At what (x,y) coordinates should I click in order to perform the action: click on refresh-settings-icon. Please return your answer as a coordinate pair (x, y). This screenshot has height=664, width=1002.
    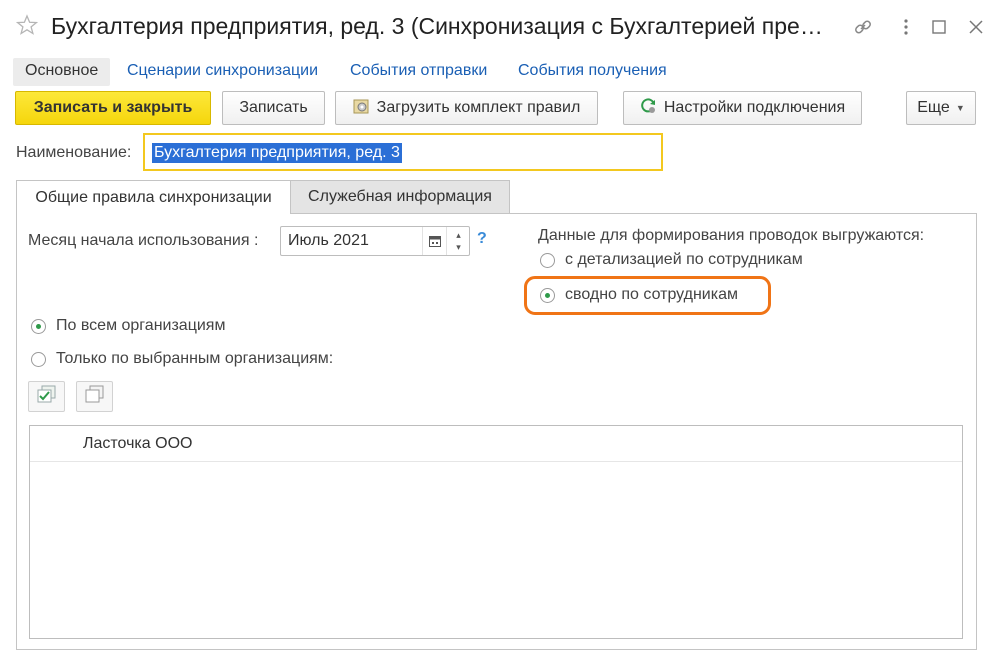
    Looking at the image, I should click on (649, 108).